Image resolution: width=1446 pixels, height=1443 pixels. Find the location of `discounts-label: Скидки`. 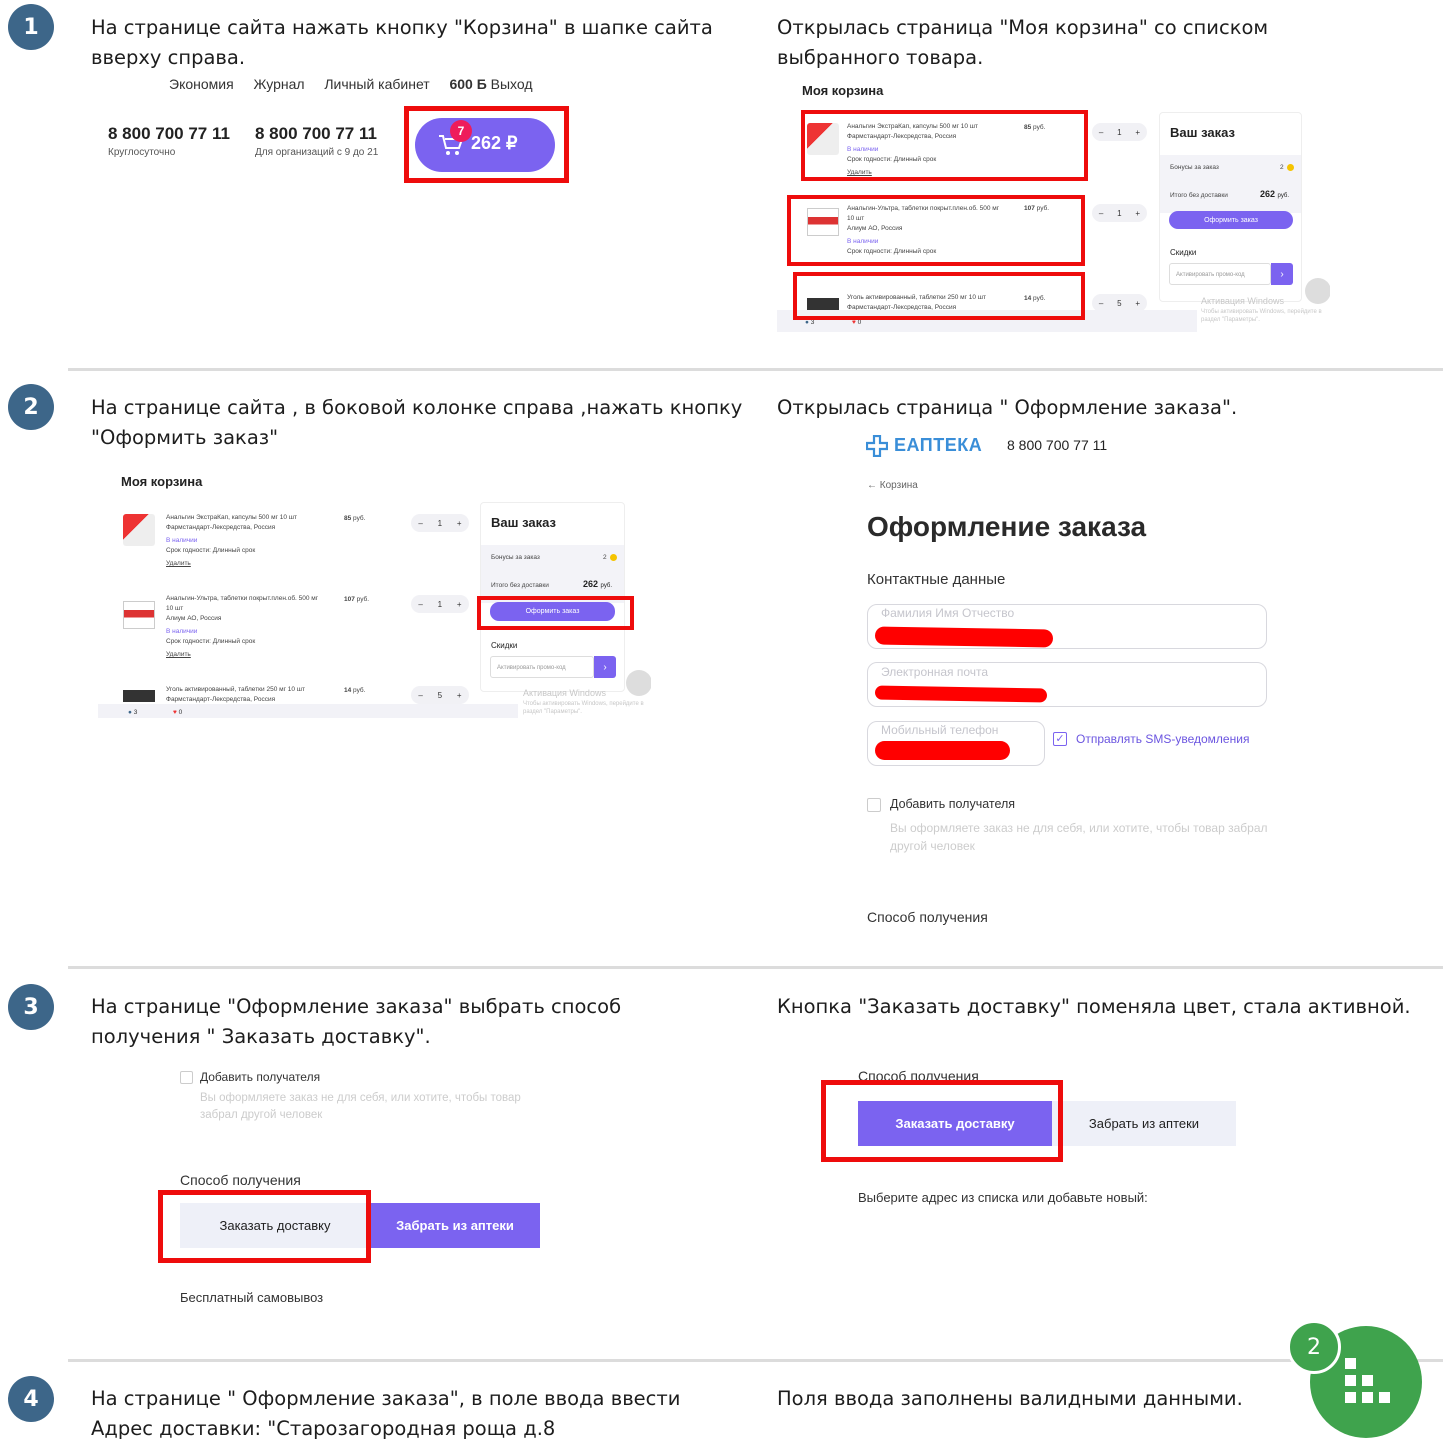

discounts-label: Скидки is located at coordinates (1183, 252).